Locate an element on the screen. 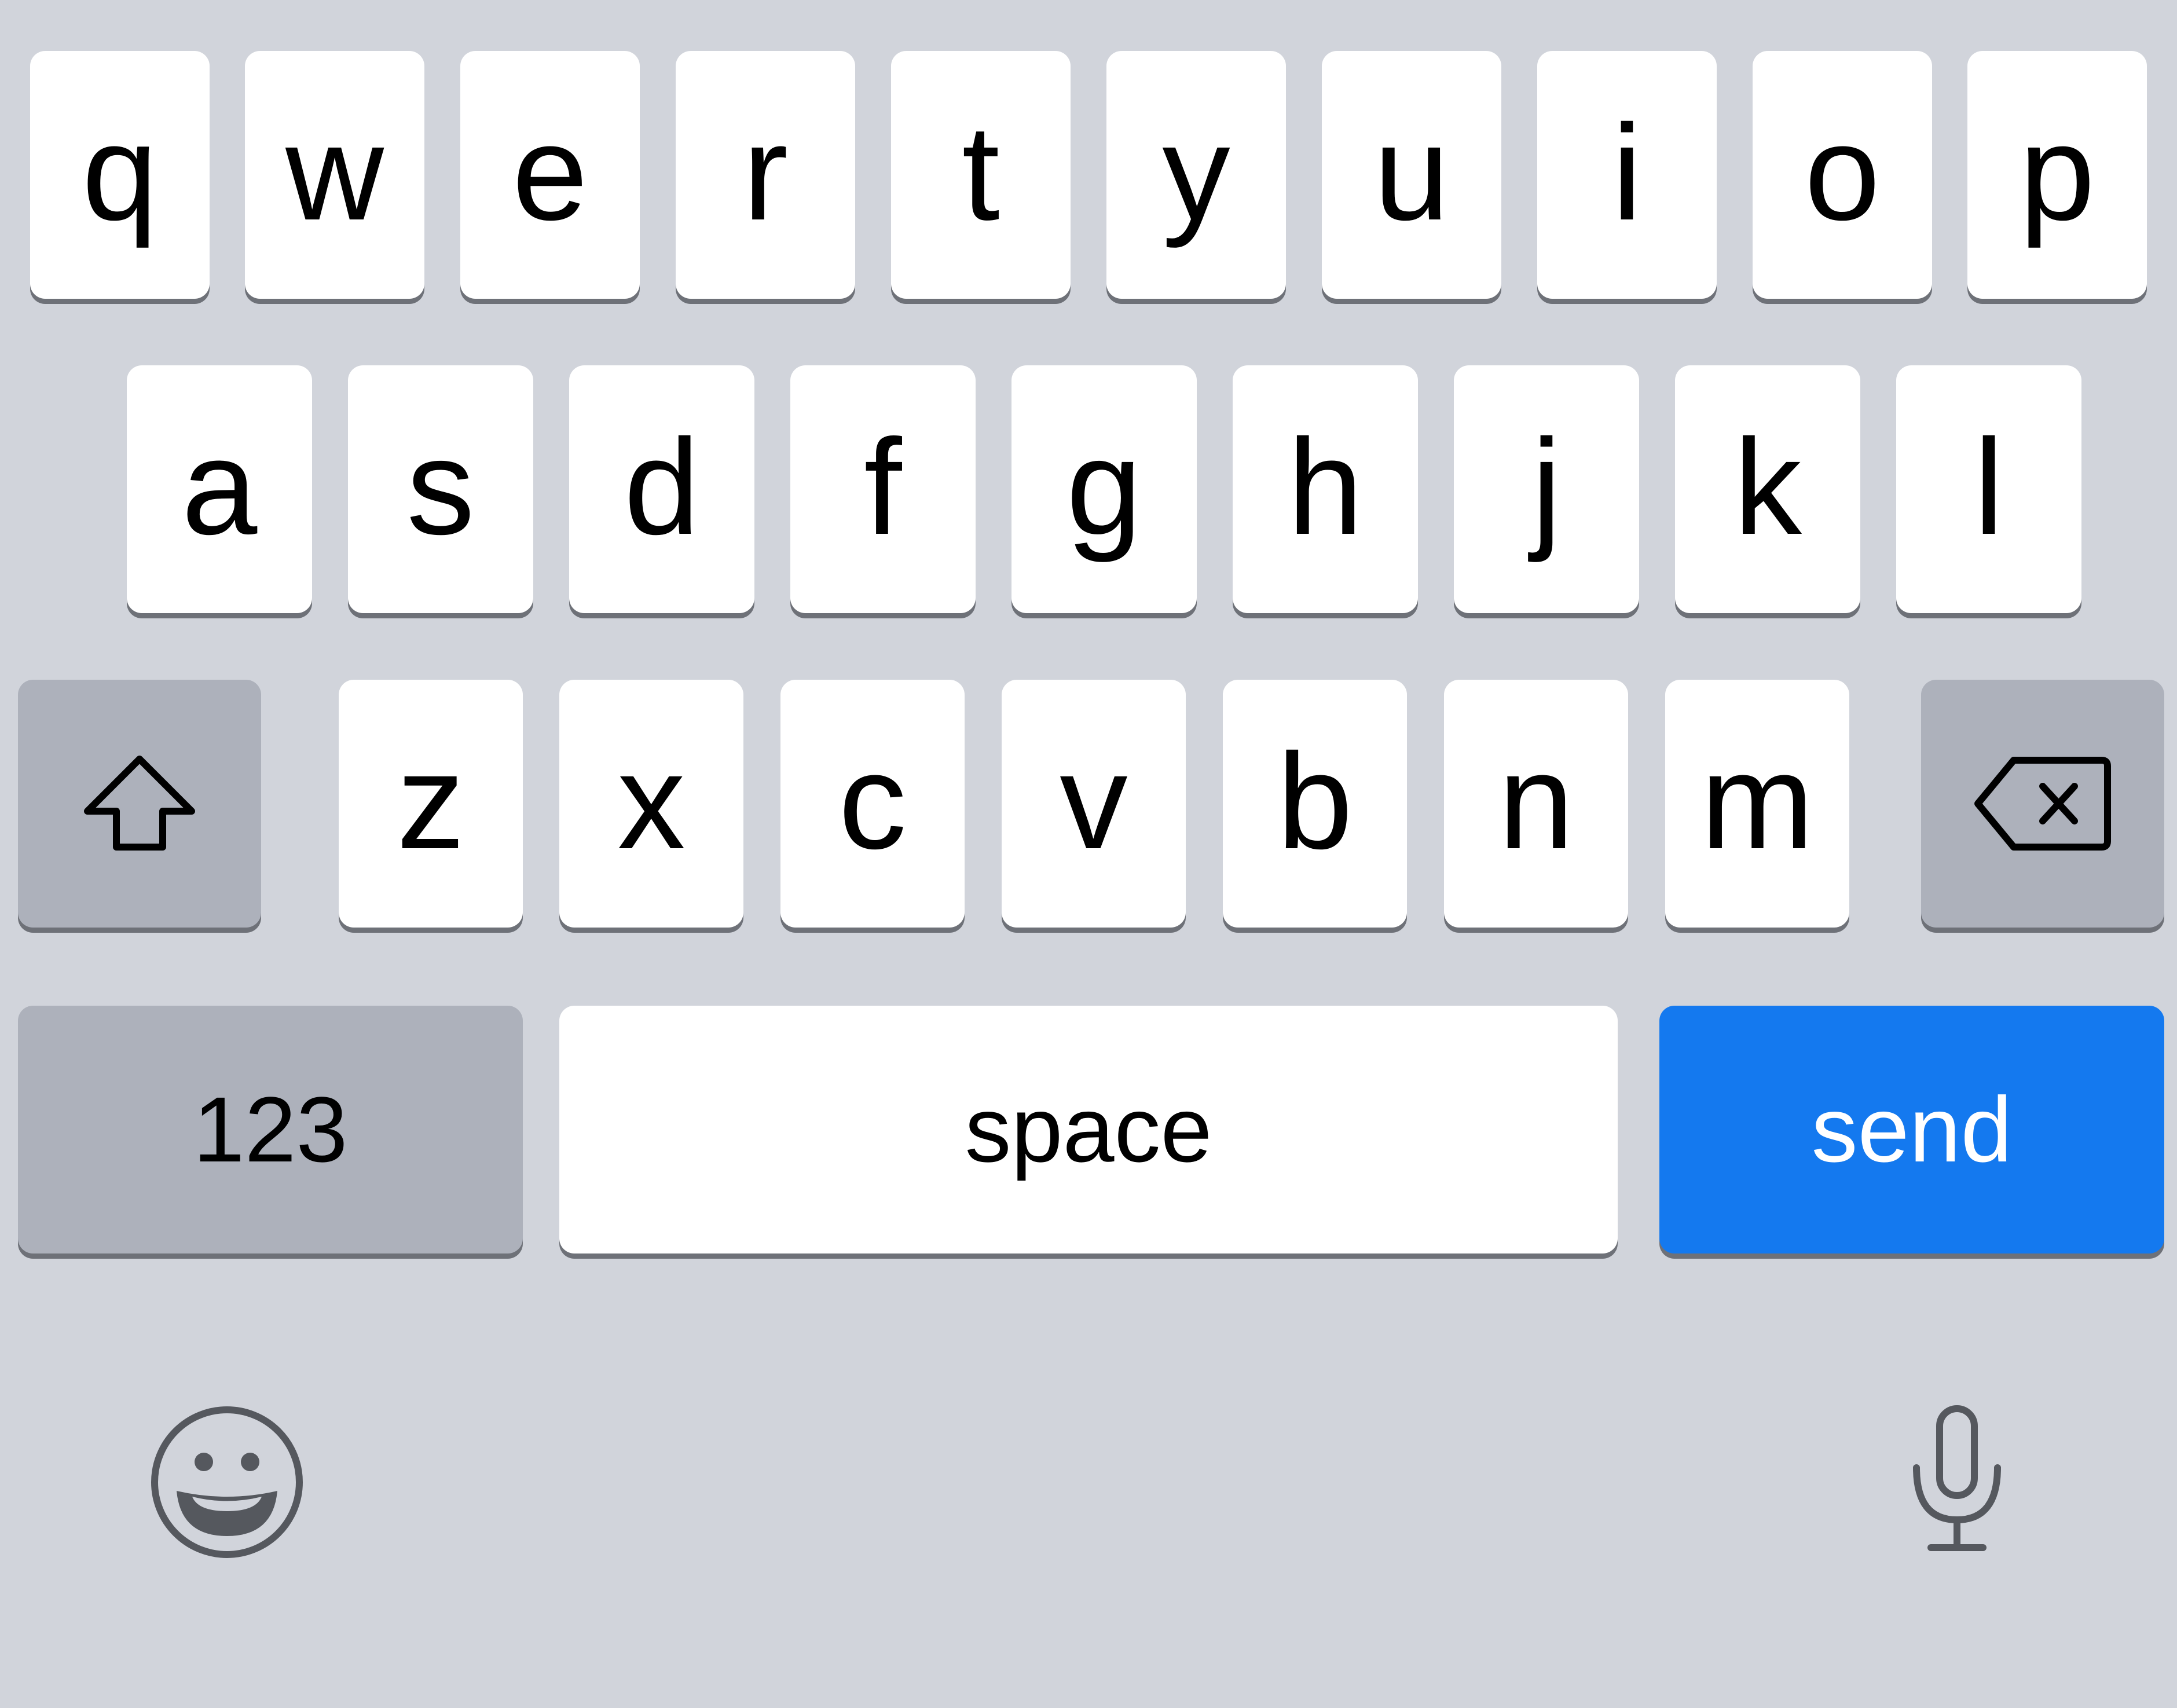 The height and width of the screenshot is (1708, 2177). key-s: s is located at coordinates (440, 489).